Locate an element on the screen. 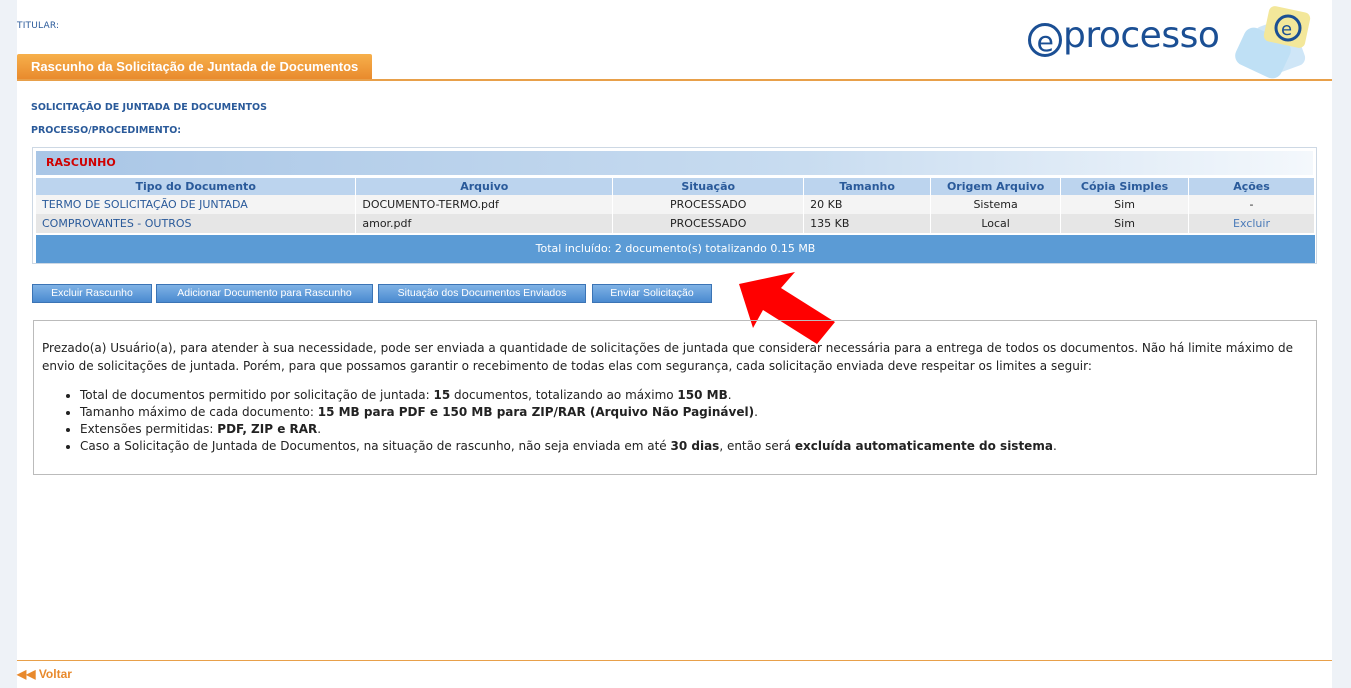  logo-text: e processo is located at coordinates (1124, 36).